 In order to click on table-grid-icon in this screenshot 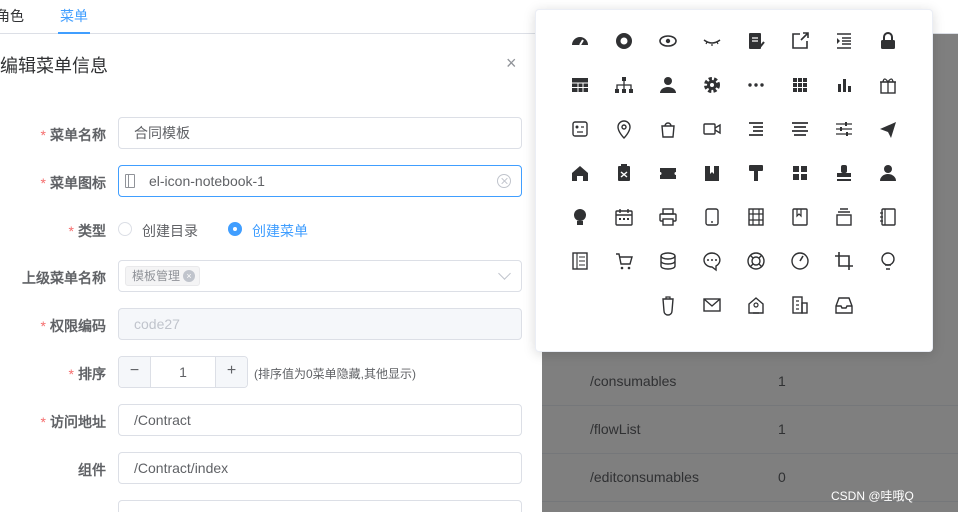, I will do `click(581, 86)`.